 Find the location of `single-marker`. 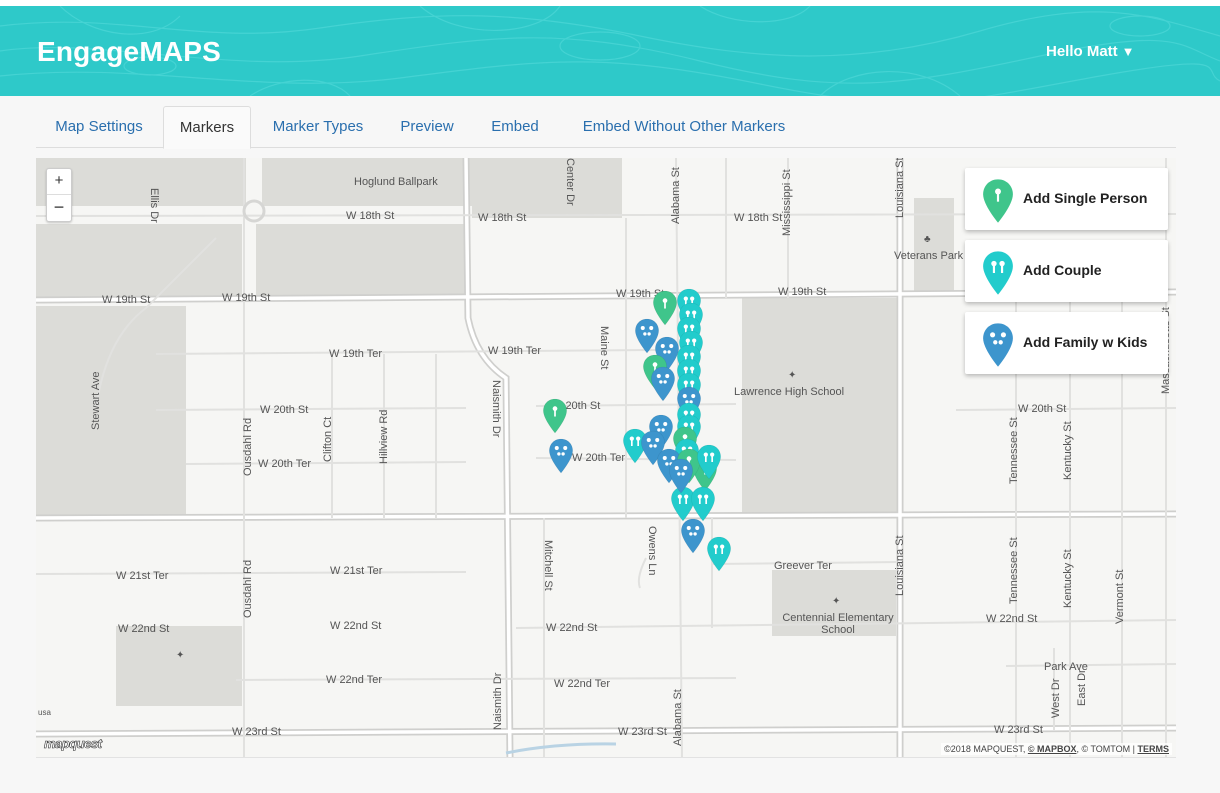

single-marker is located at coordinates (554, 416).